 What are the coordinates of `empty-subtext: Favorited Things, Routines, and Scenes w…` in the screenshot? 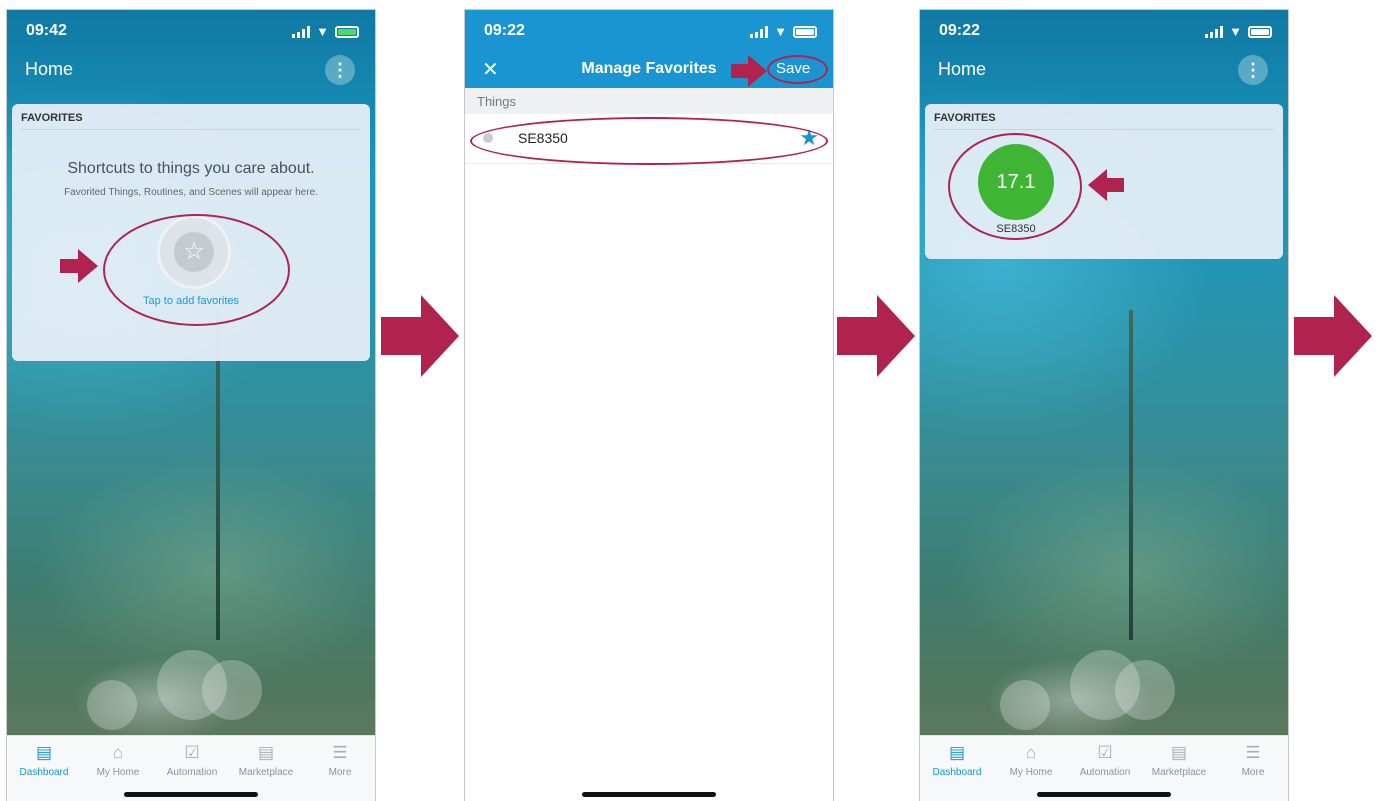 It's located at (191, 192).